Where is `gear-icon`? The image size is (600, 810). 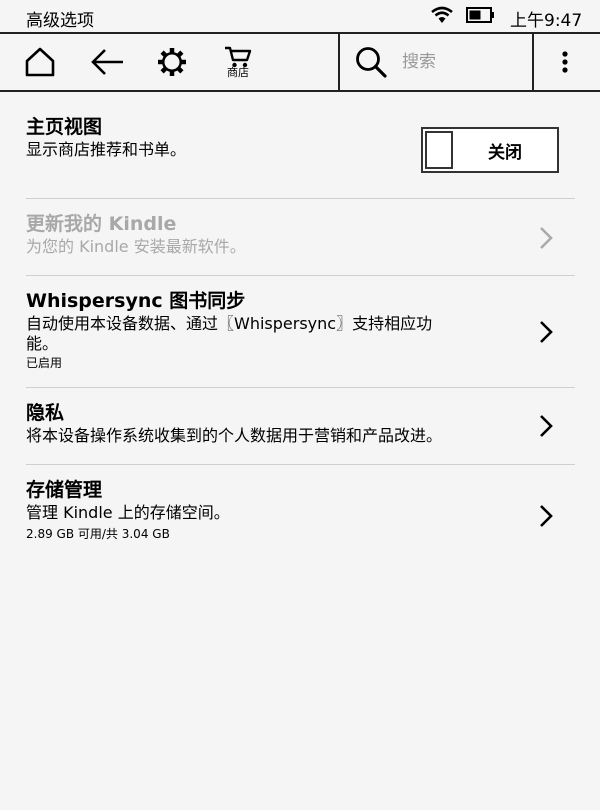 gear-icon is located at coordinates (172, 62).